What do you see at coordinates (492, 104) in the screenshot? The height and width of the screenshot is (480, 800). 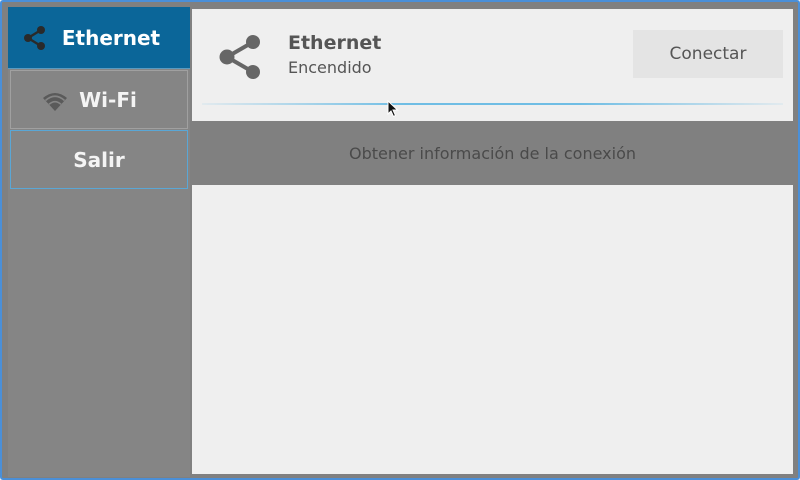 I see `divider` at bounding box center [492, 104].